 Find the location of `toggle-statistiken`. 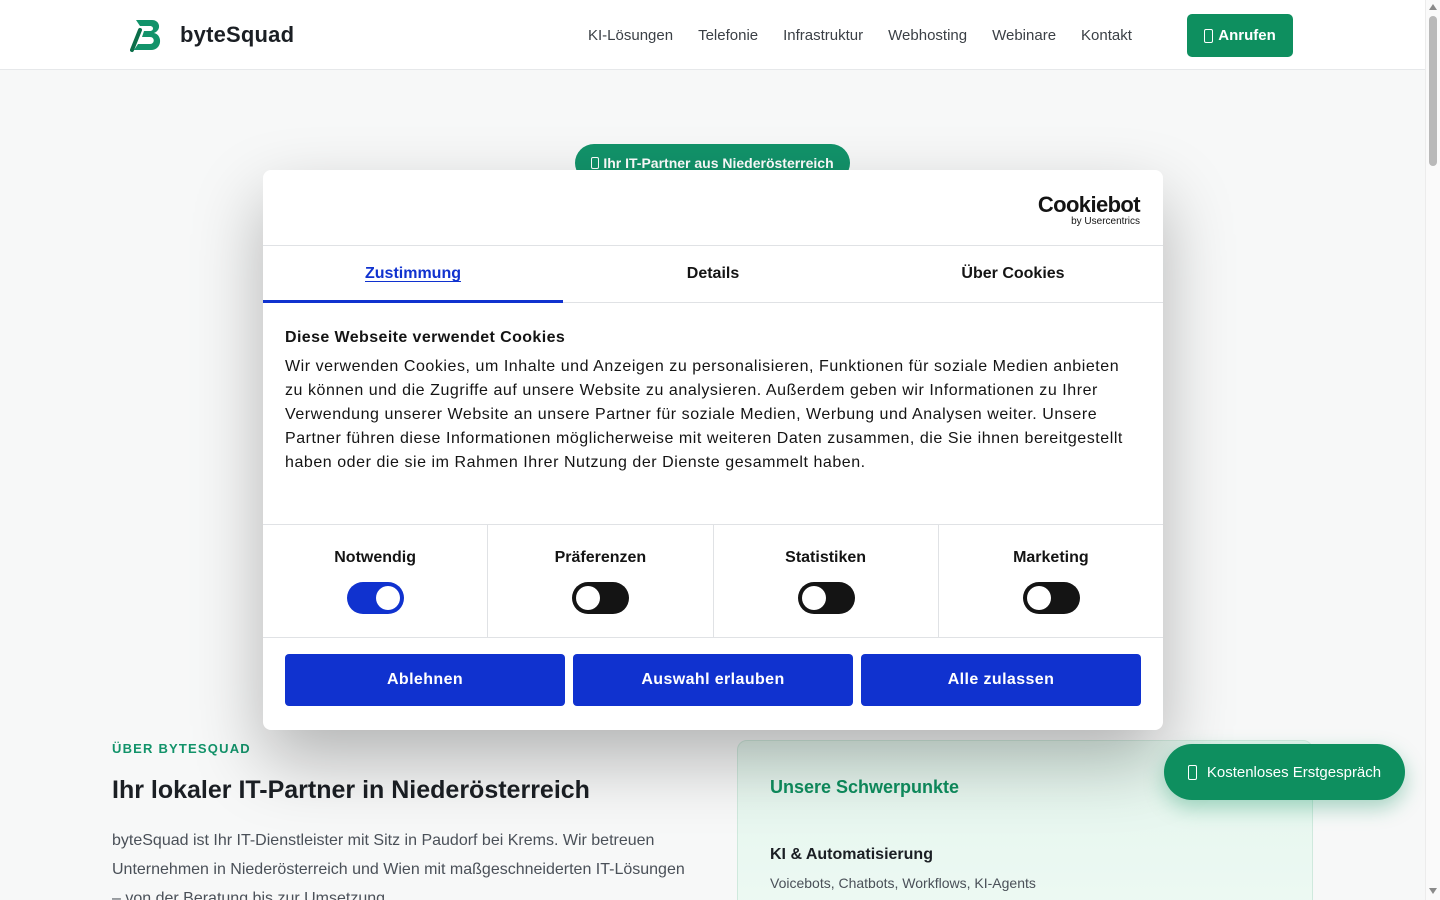

toggle-statistiken is located at coordinates (826, 598).